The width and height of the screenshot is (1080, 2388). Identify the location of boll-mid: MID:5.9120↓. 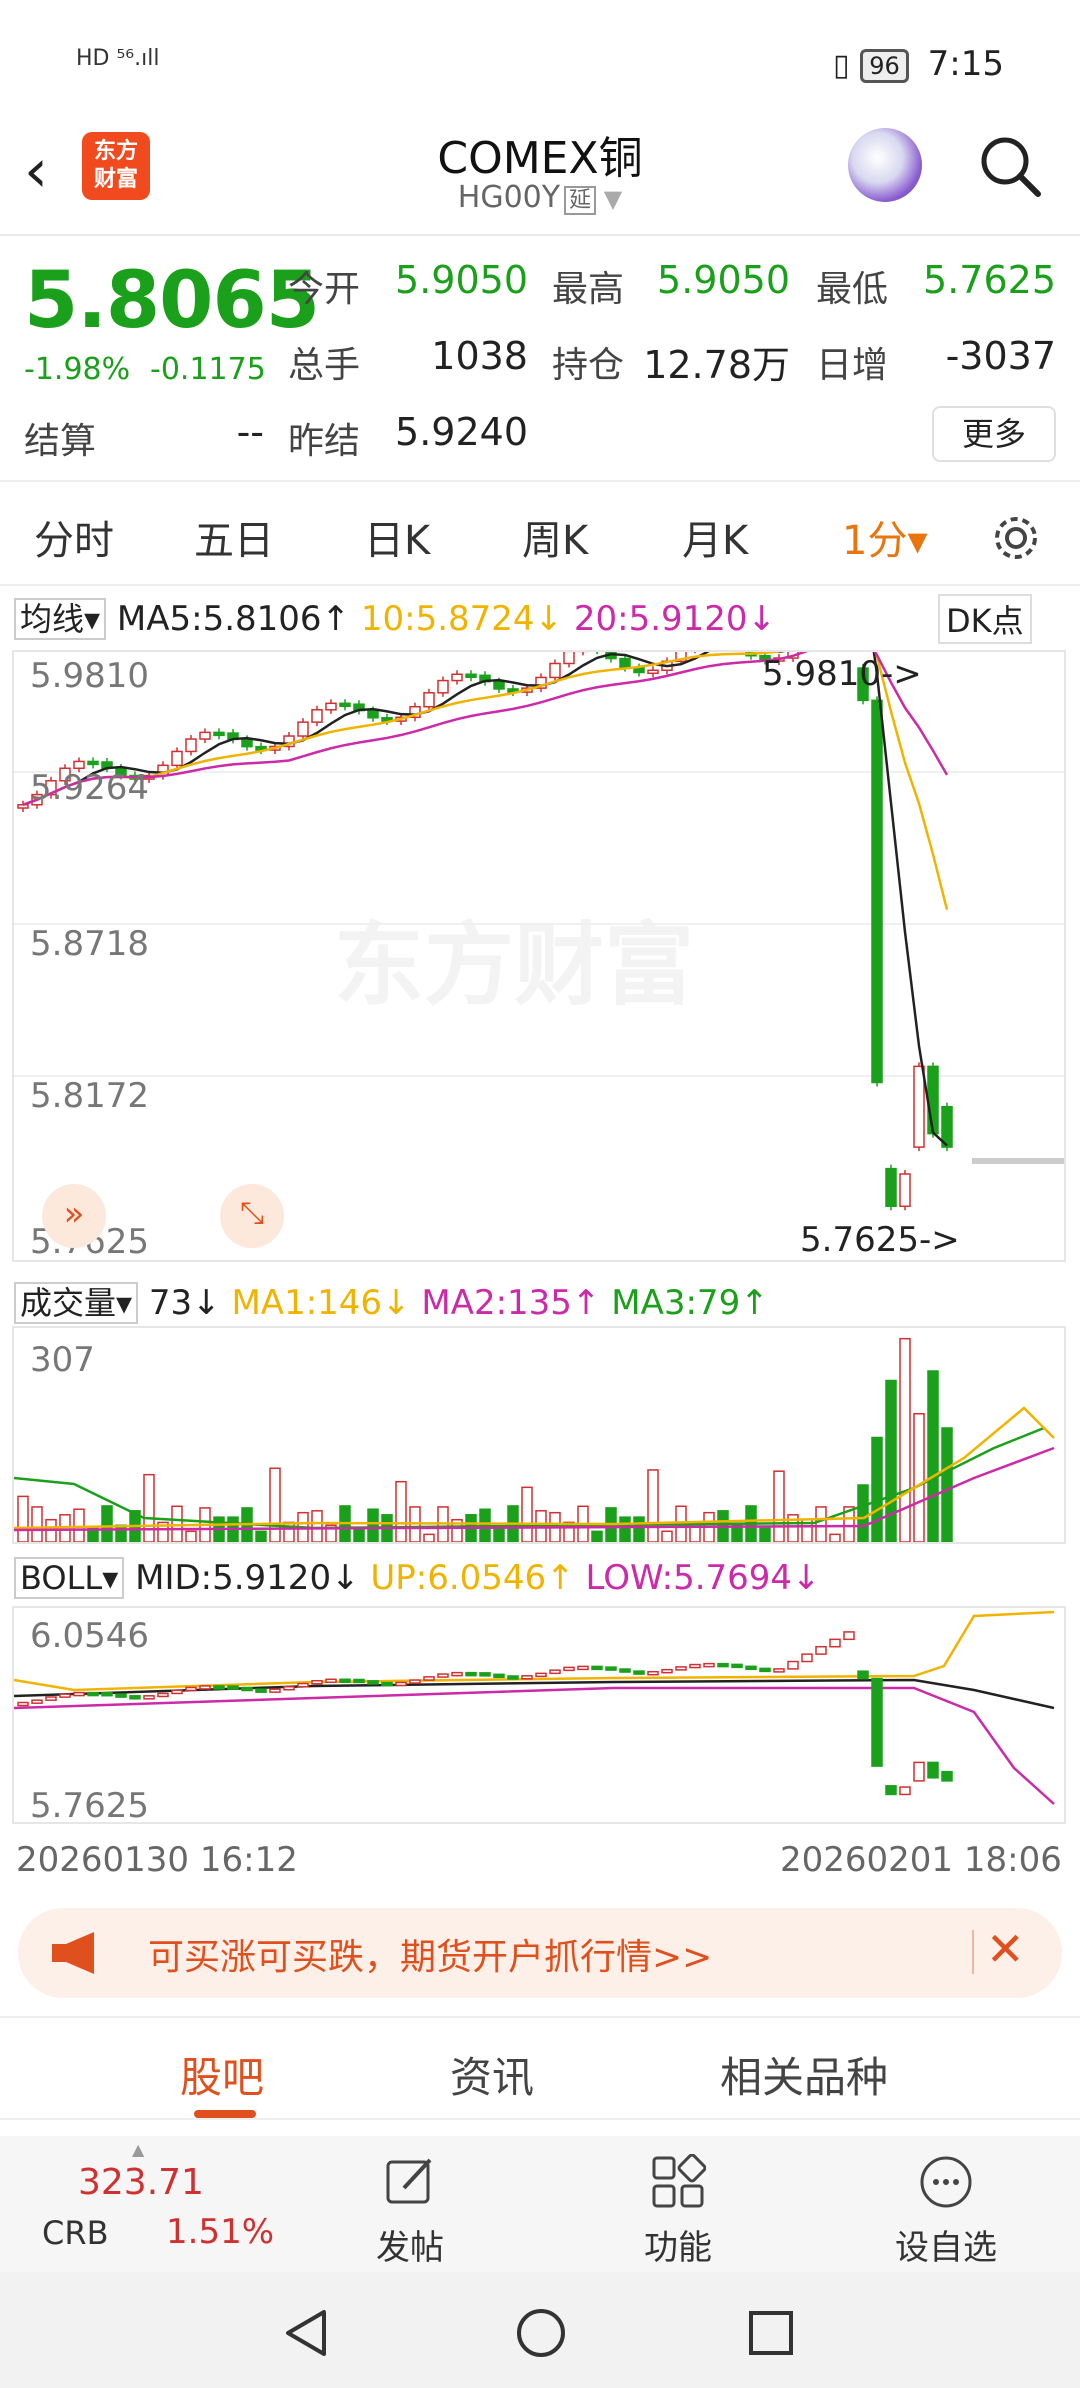
(247, 1578).